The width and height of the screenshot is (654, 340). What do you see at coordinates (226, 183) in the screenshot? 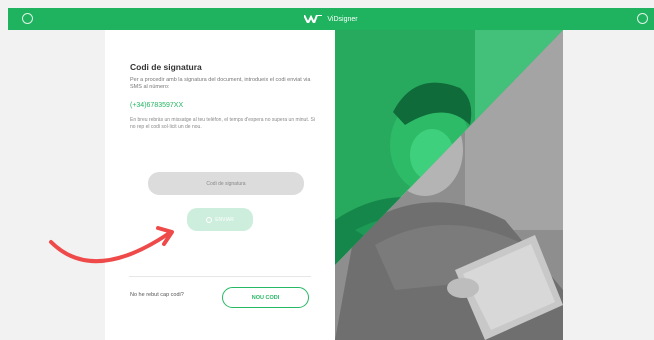
I see `signature-code-input` at bounding box center [226, 183].